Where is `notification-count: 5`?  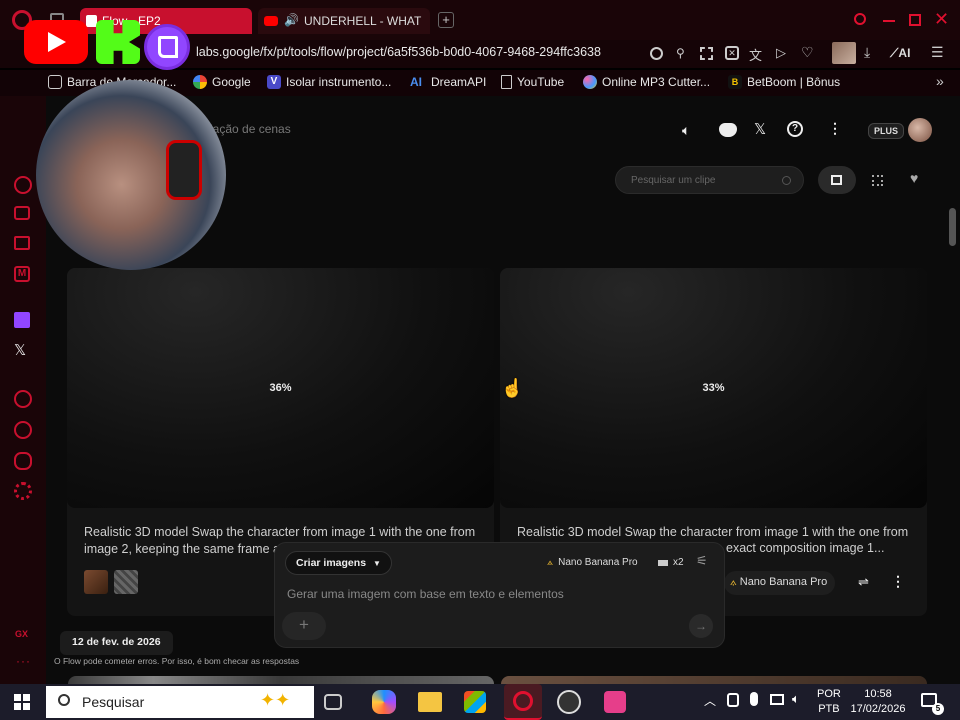 notification-count: 5 is located at coordinates (938, 709).